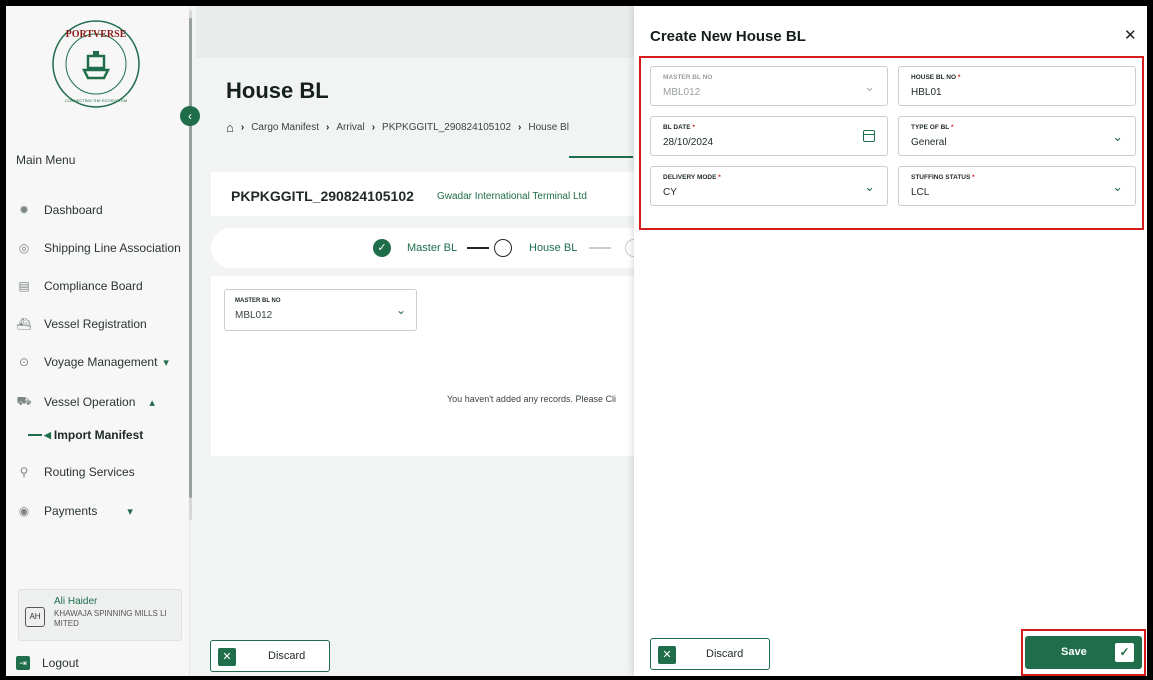 The height and width of the screenshot is (680, 1153). I want to click on breadcrumb-item: Cargo Manifest, so click(285, 127).